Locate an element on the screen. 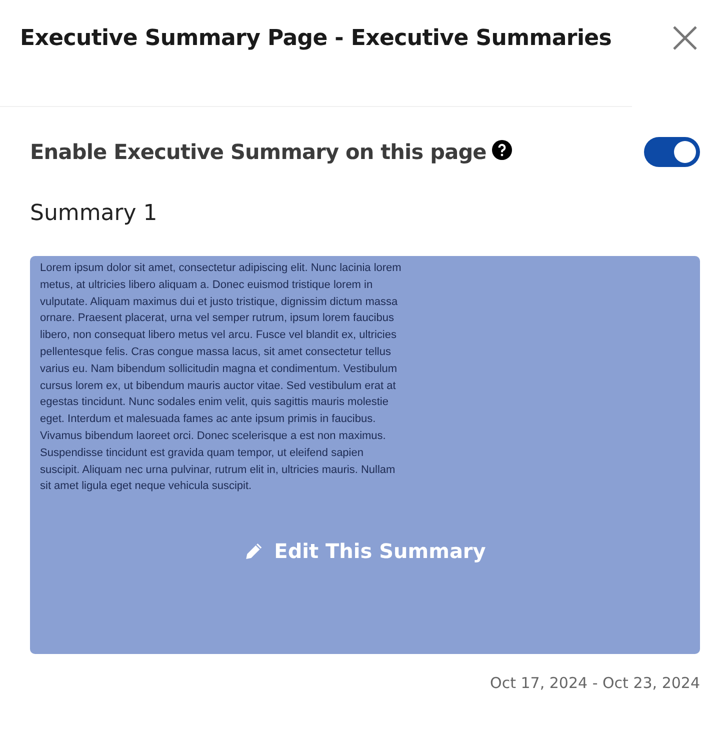 This screenshot has height=736, width=718. toggle-switch is located at coordinates (672, 152).